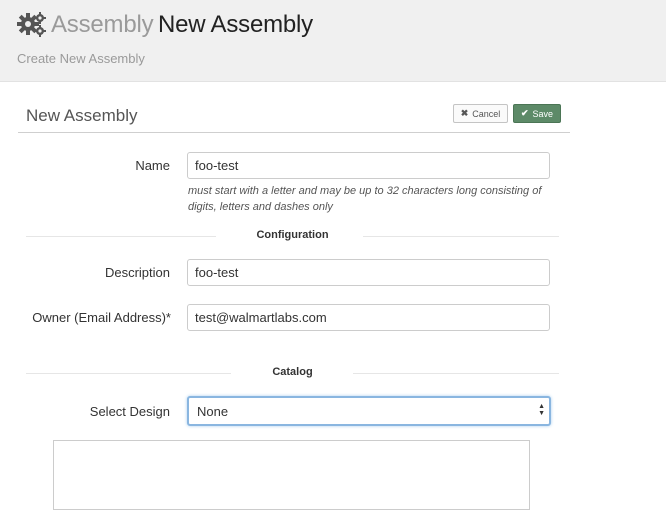 The image size is (666, 510). Describe the element at coordinates (31, 24) in the screenshot. I see `gear-icon` at that location.